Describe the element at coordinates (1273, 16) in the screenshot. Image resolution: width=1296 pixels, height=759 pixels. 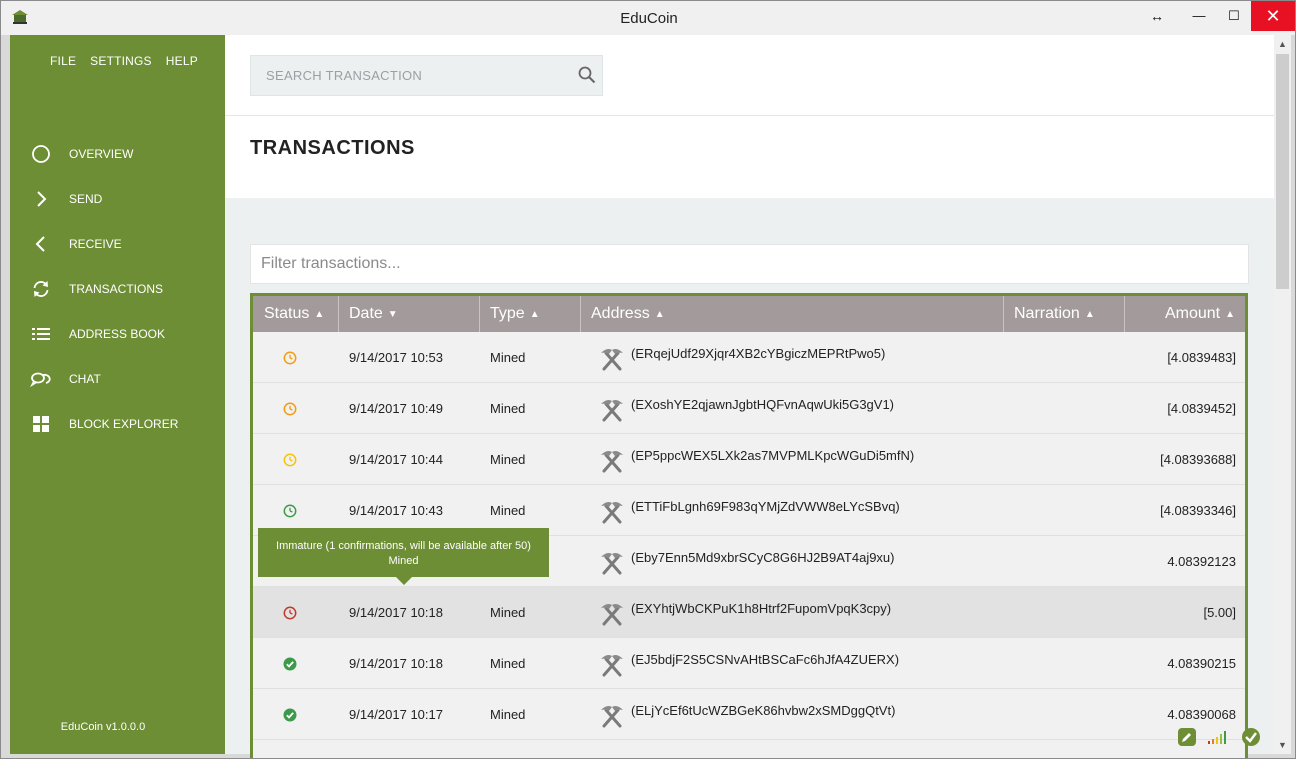
I see `close-button: ✕` at that location.